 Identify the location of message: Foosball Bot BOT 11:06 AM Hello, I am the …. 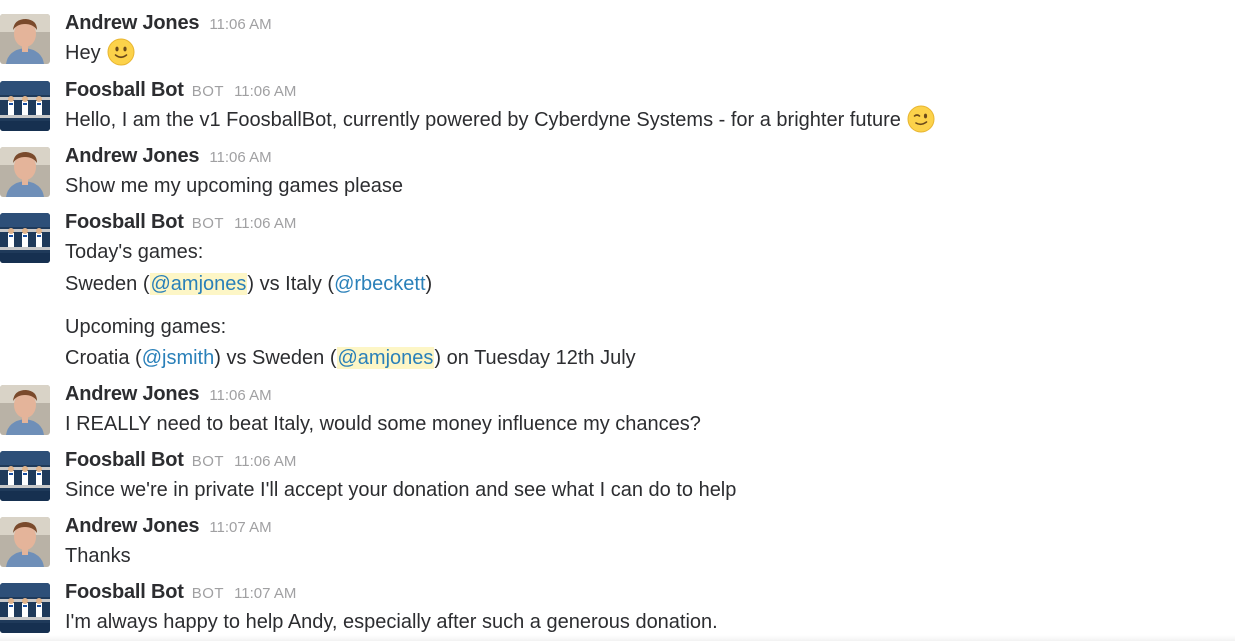
(617, 107).